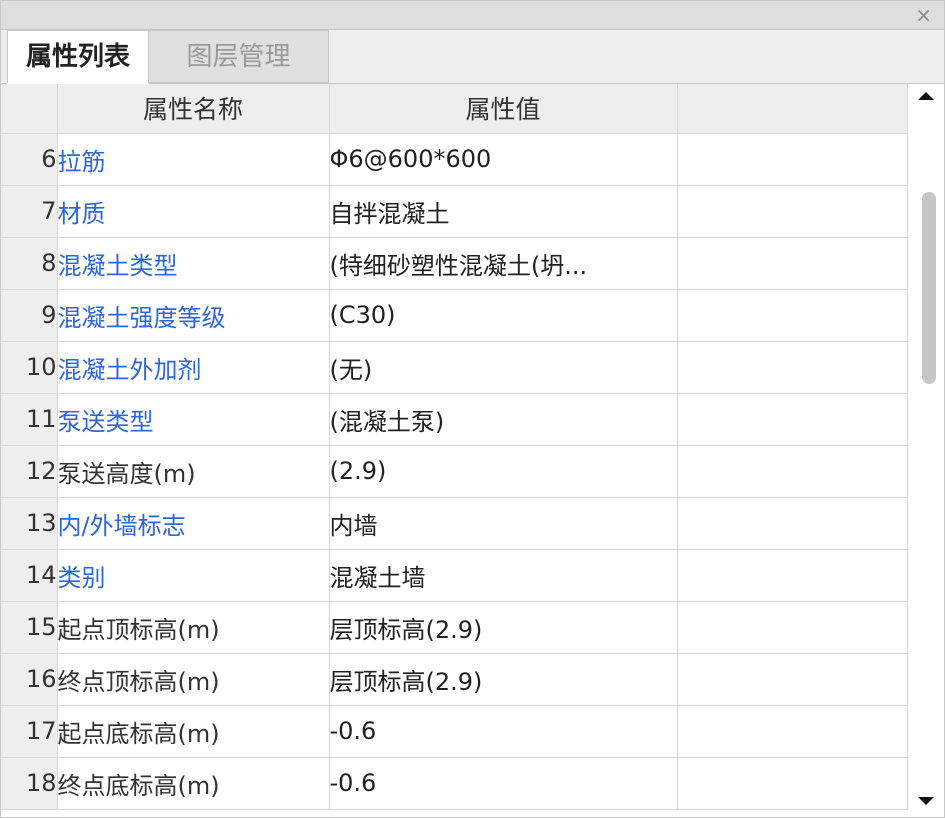 The width and height of the screenshot is (945, 818). Describe the element at coordinates (503, 211) in the screenshot. I see `property-value-cell: 自拌混凝土` at that location.